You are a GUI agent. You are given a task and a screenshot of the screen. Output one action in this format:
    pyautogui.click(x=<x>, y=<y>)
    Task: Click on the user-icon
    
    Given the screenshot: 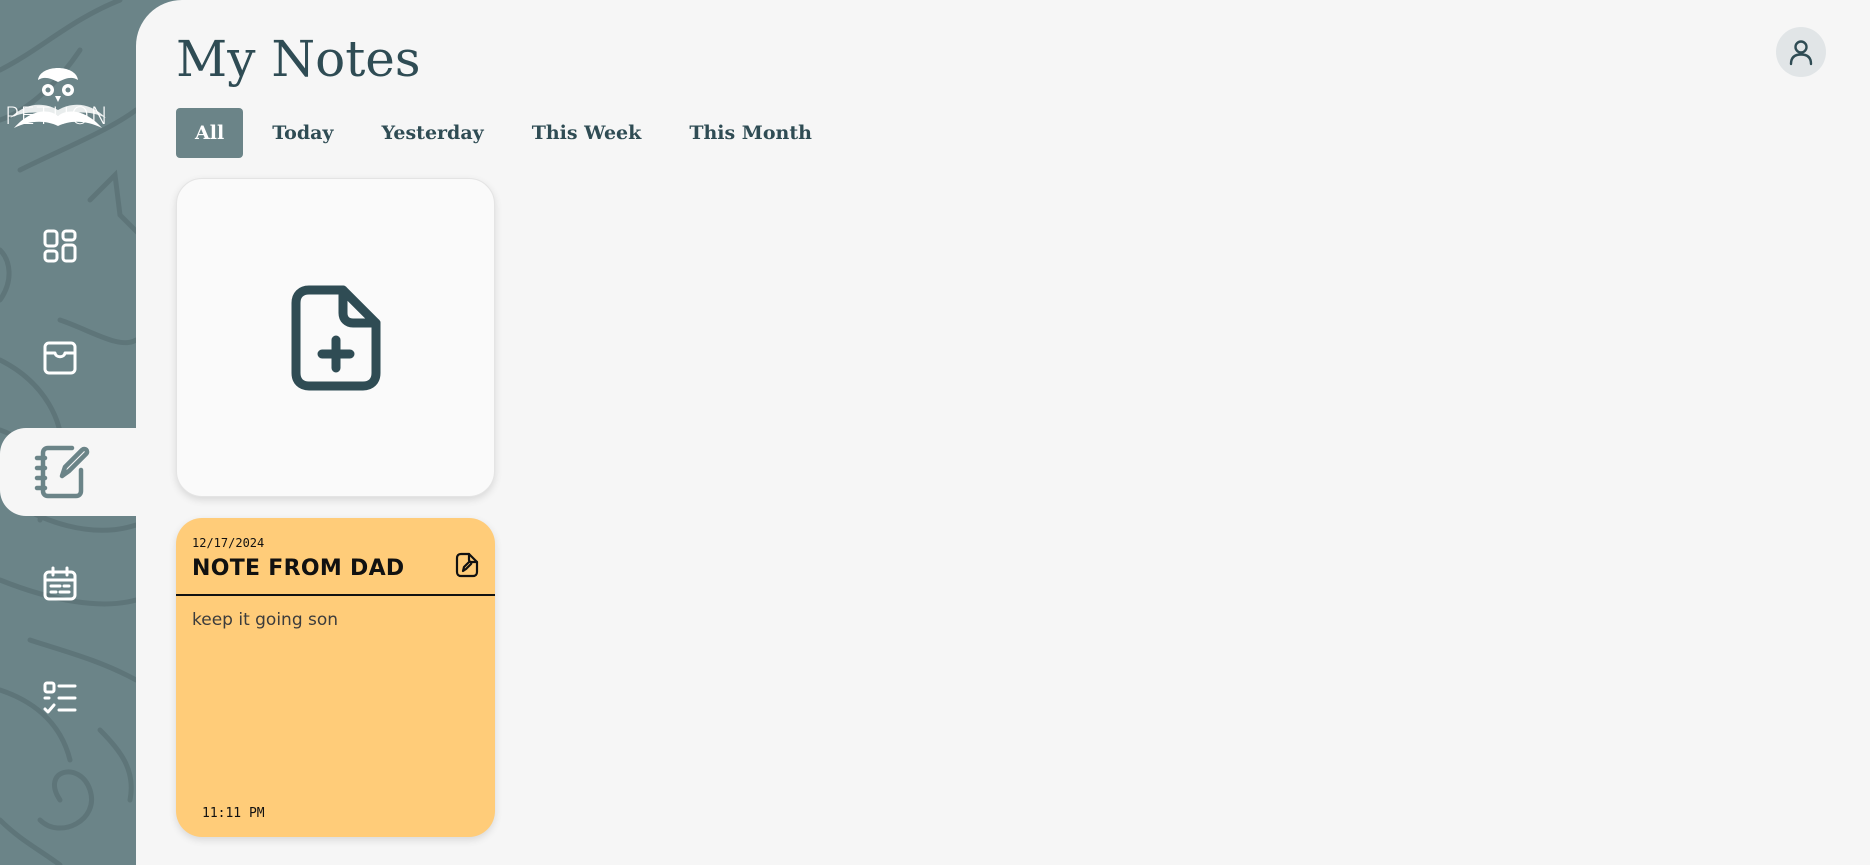 What is the action you would take?
    pyautogui.click(x=1801, y=53)
    